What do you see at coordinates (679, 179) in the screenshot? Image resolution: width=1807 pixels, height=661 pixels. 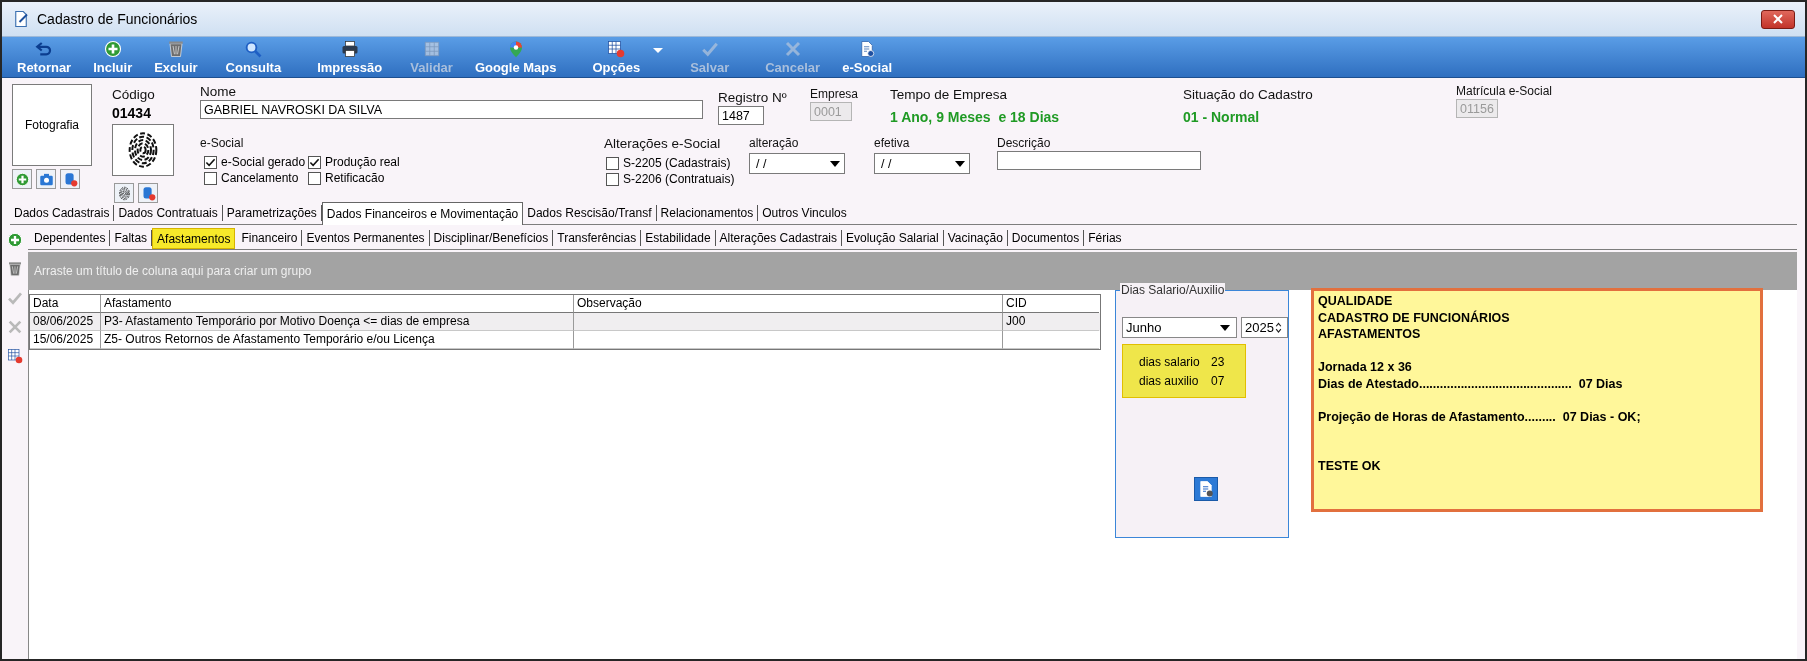 I see `checkbox-label: S-2206 (Contratuais)` at bounding box center [679, 179].